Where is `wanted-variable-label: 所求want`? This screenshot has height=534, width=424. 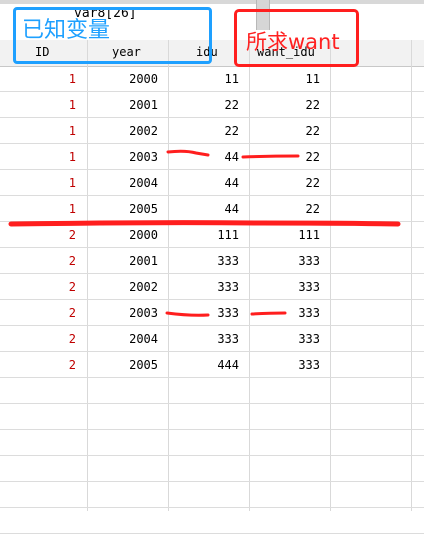 wanted-variable-label: 所求want is located at coordinates (293, 42).